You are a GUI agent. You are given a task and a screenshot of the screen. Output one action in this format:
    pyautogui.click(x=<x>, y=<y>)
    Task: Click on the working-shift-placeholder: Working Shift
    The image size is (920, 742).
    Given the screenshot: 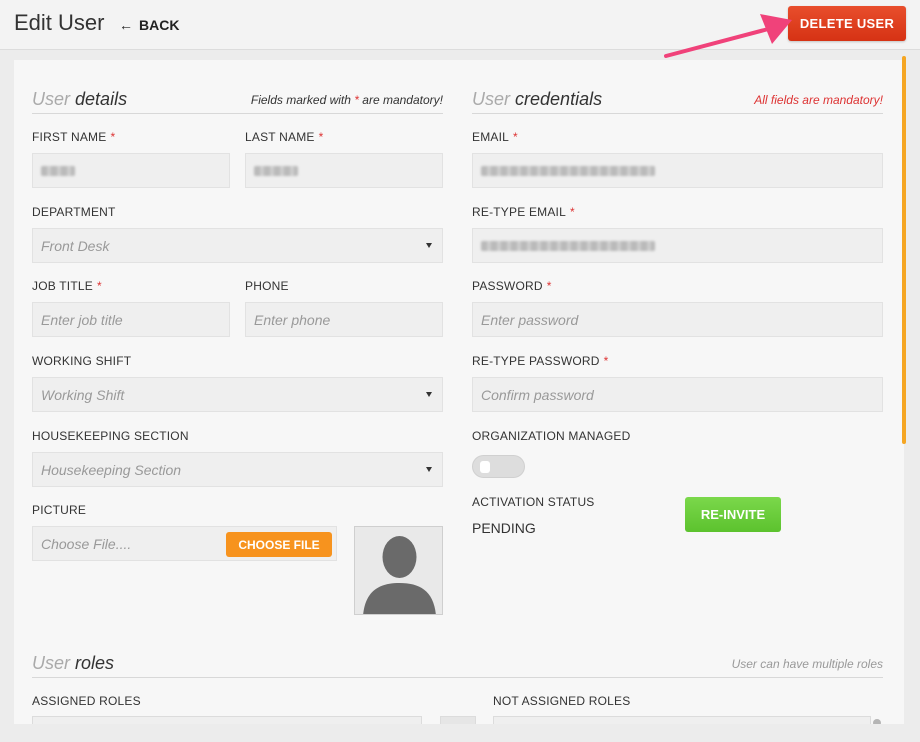 What is the action you would take?
    pyautogui.click(x=83, y=394)
    